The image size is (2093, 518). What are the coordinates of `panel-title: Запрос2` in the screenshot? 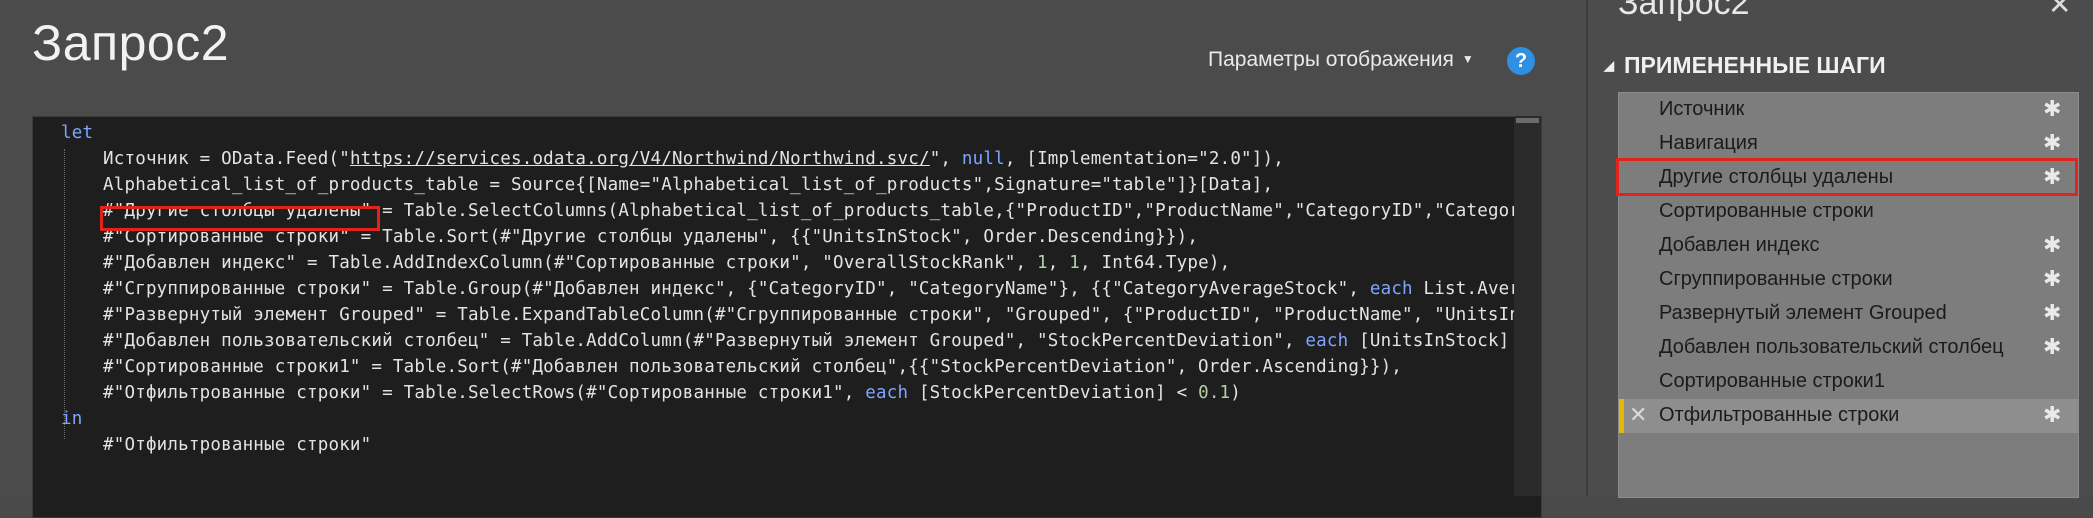 It's located at (1684, 11).